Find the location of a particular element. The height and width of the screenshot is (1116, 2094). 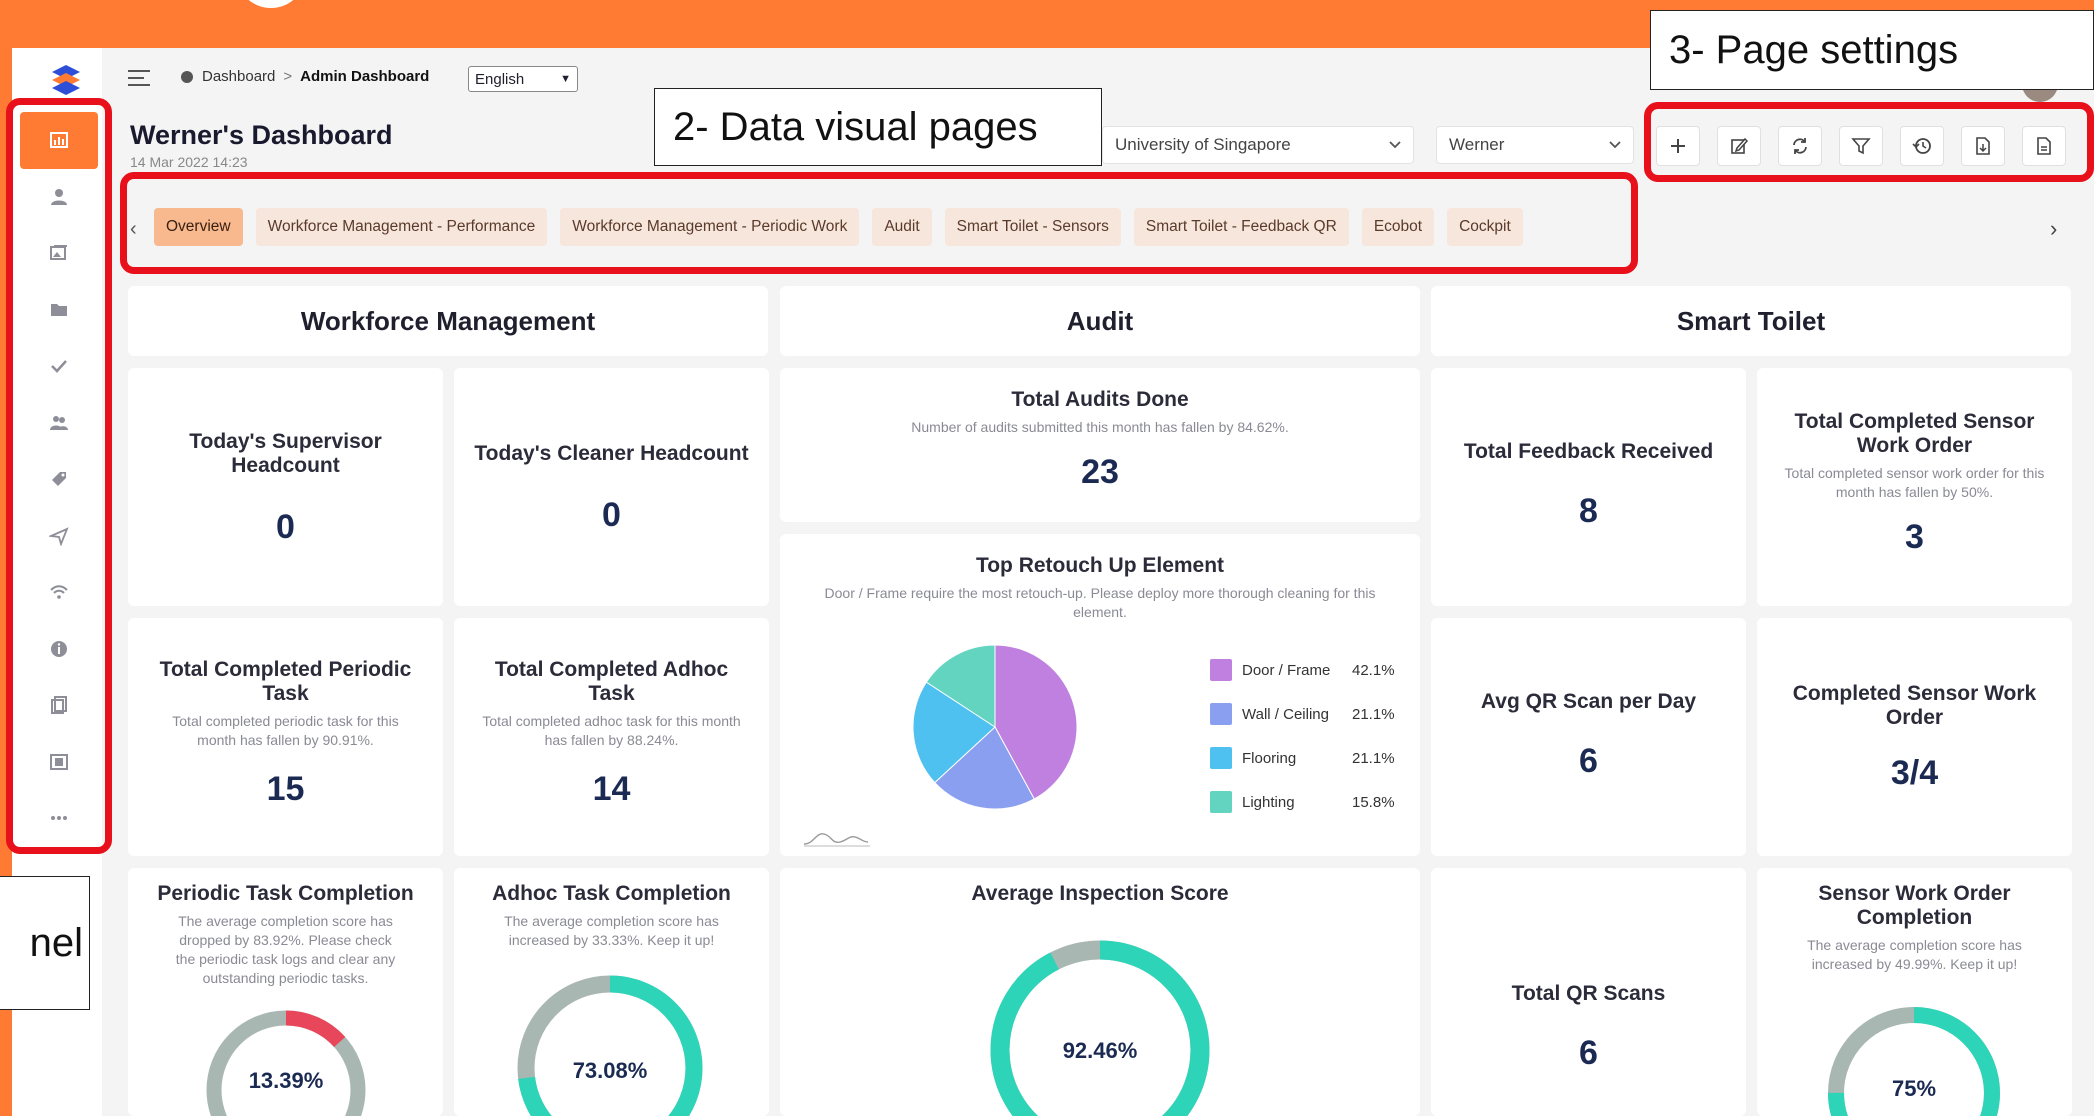

breadcrumb: Dashboard > Admin Dashboard is located at coordinates (304, 76).